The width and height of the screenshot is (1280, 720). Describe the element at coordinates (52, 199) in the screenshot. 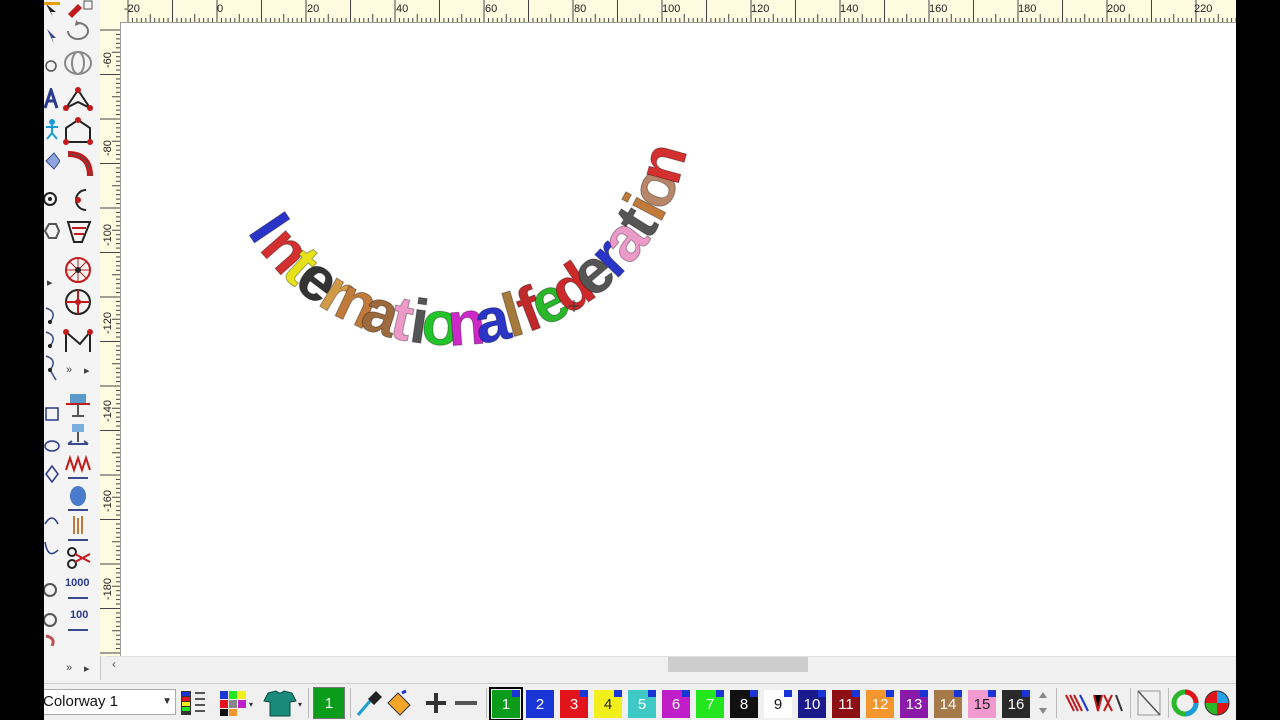

I see `circle-target-icon` at that location.